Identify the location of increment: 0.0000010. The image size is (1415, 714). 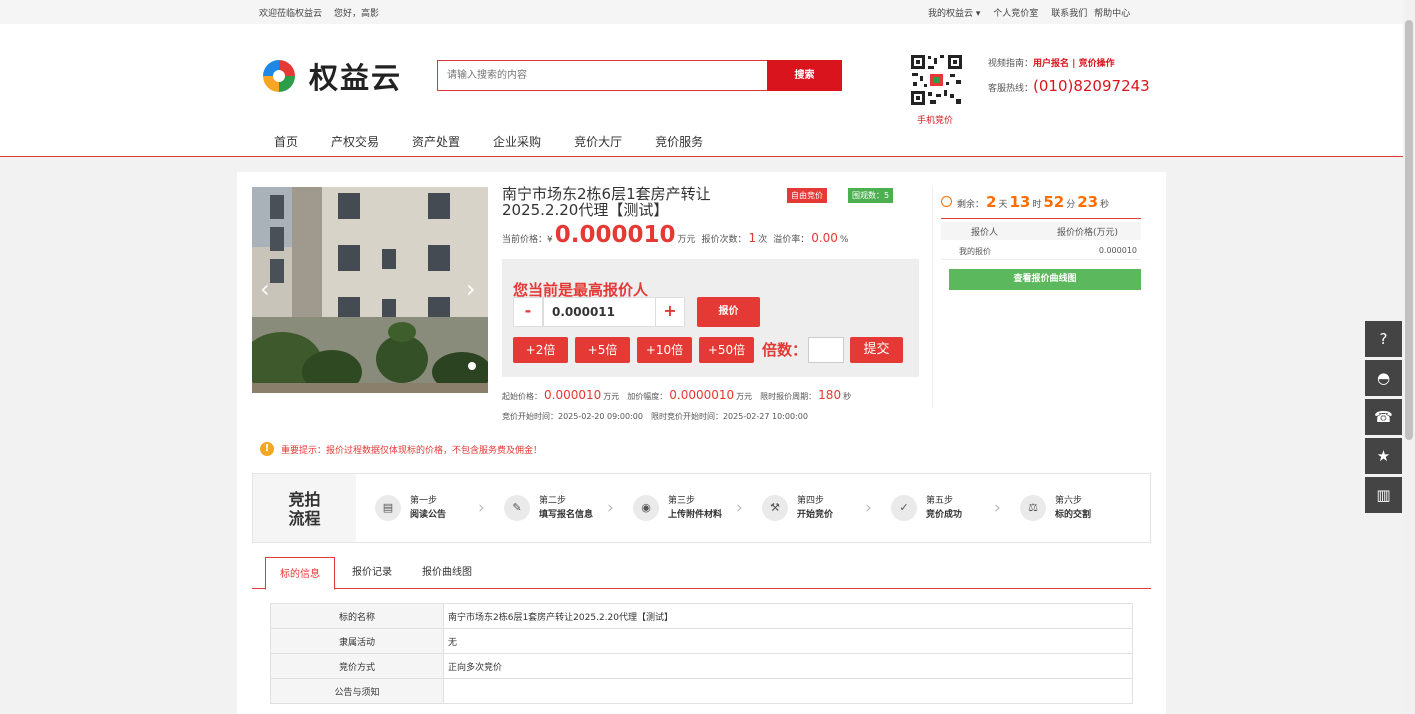
(702, 395).